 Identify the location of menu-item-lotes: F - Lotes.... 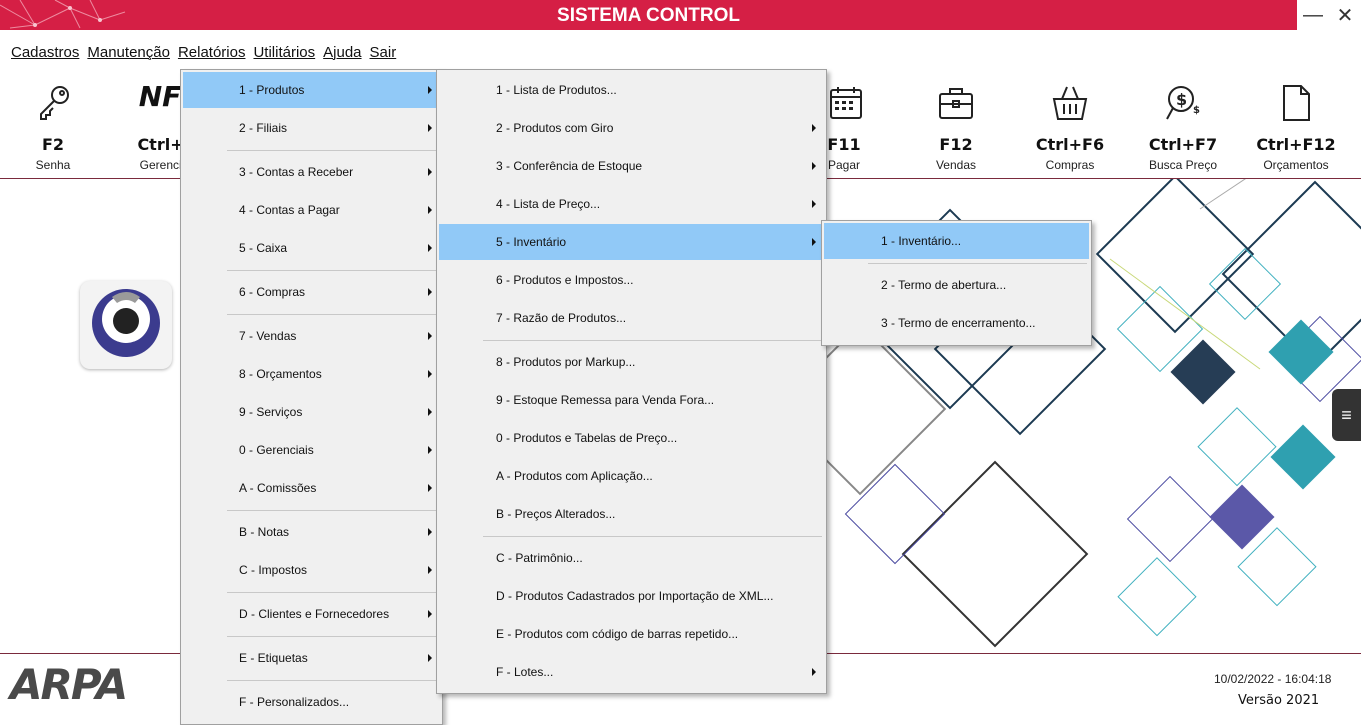
(631, 672).